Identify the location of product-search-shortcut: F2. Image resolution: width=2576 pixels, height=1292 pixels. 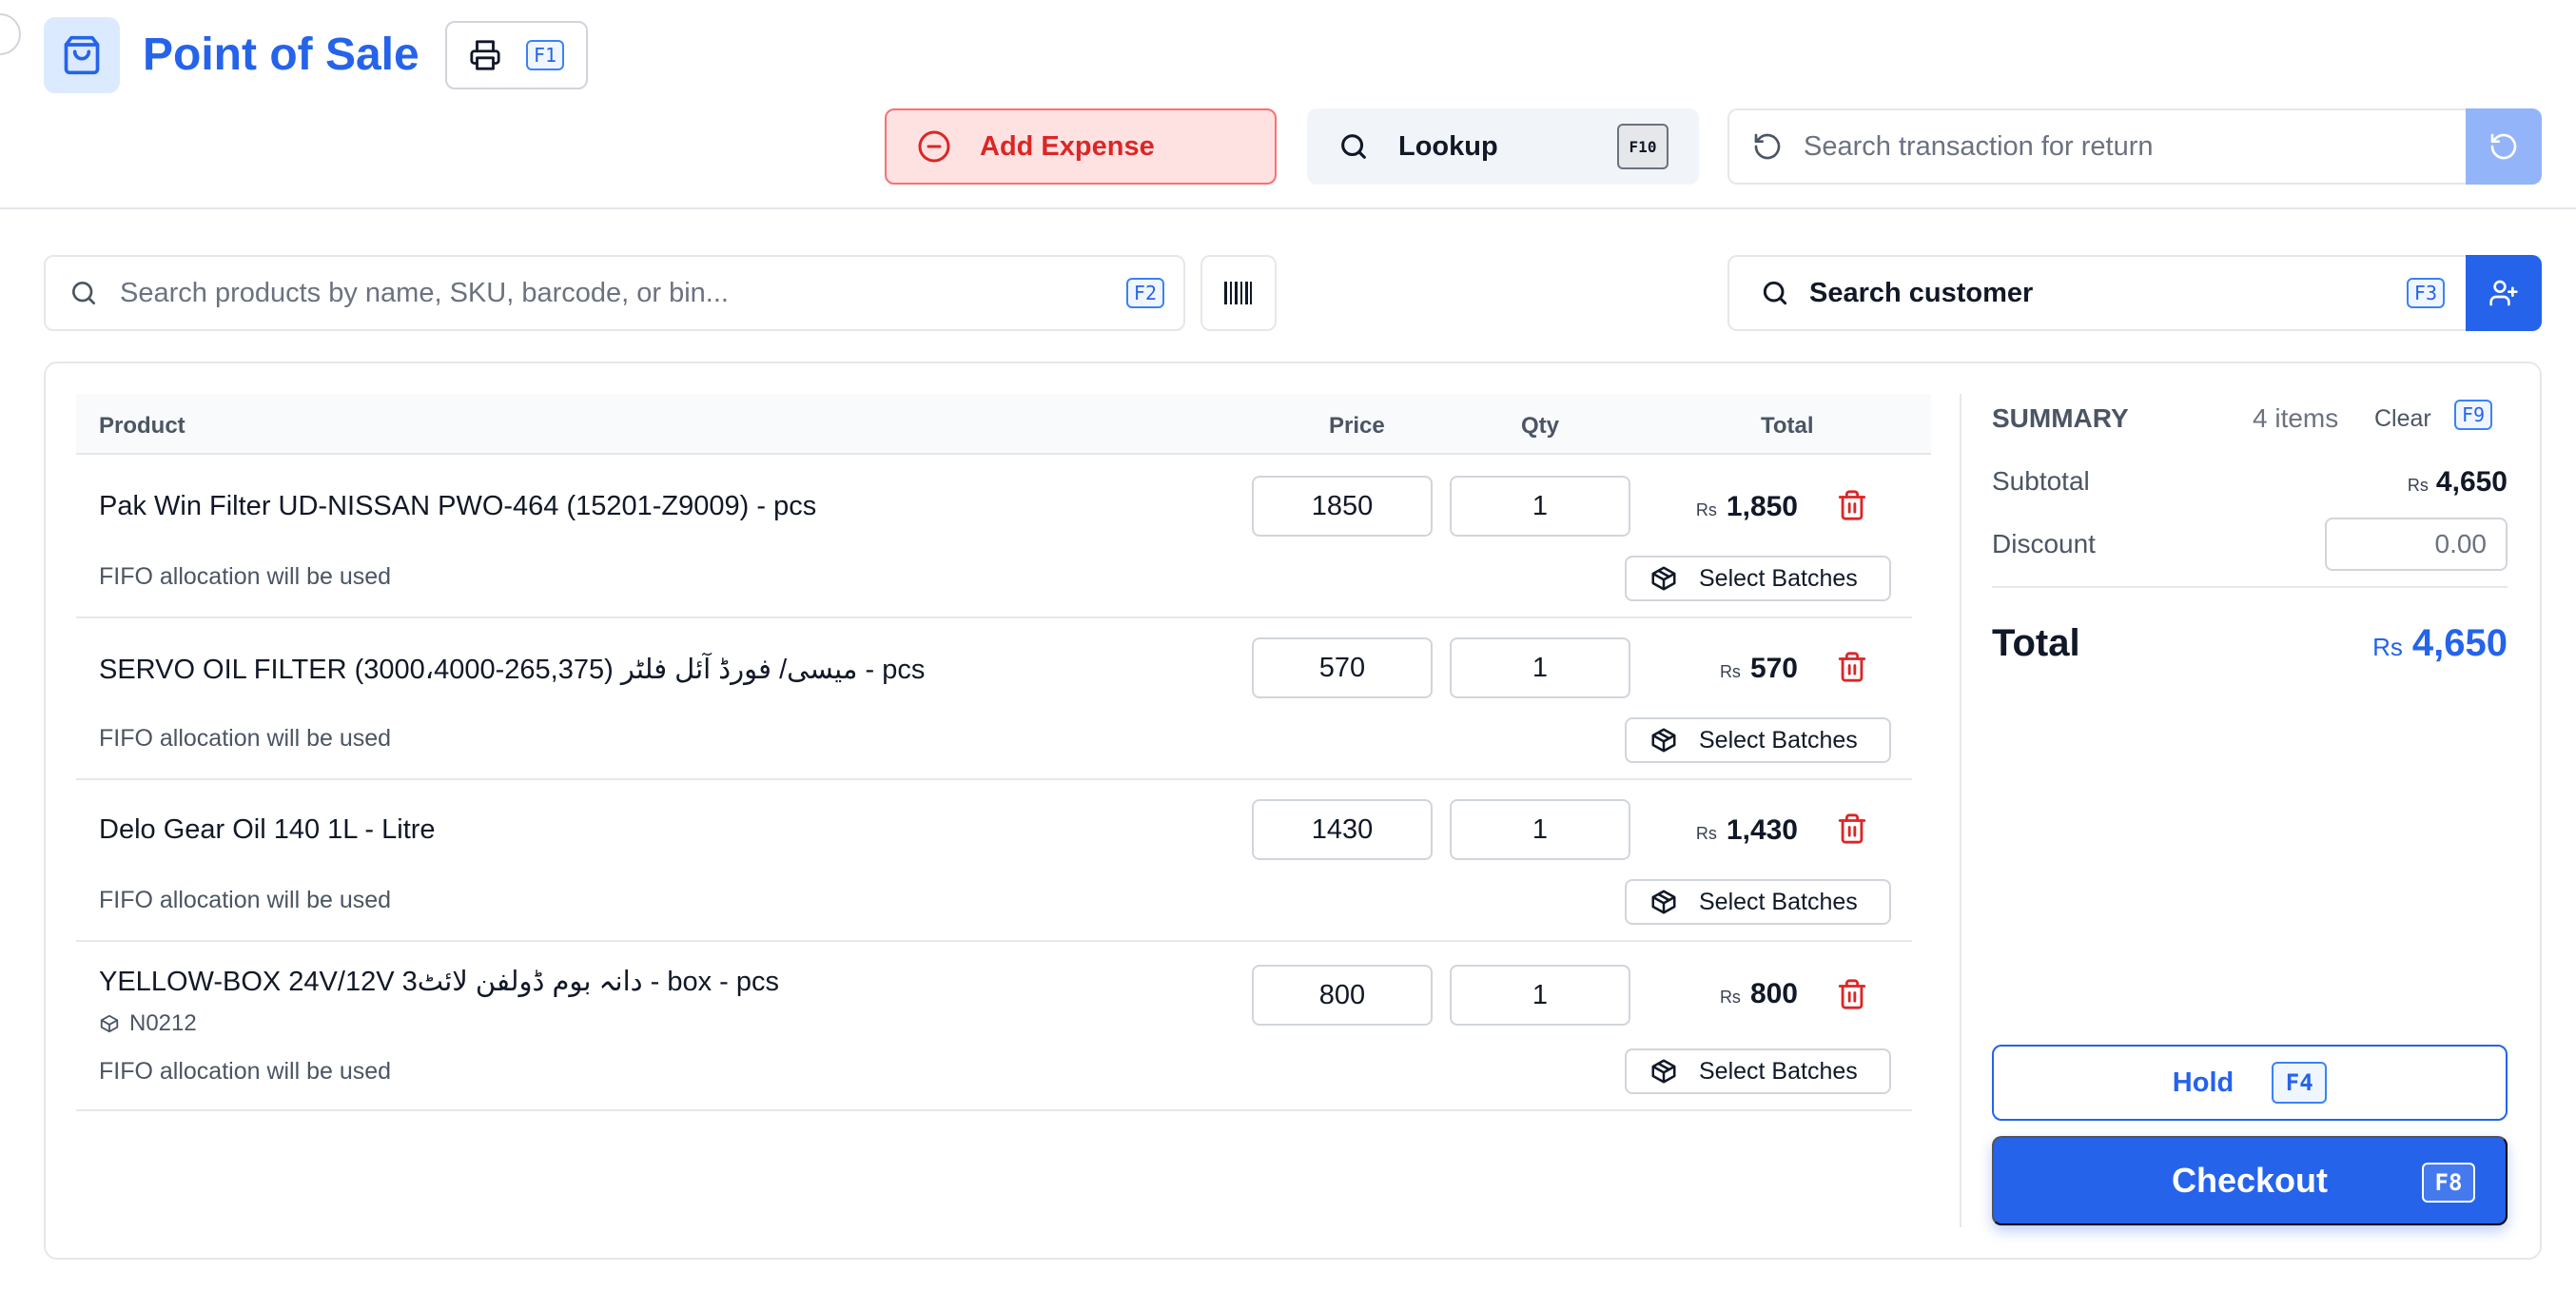
(1144, 293).